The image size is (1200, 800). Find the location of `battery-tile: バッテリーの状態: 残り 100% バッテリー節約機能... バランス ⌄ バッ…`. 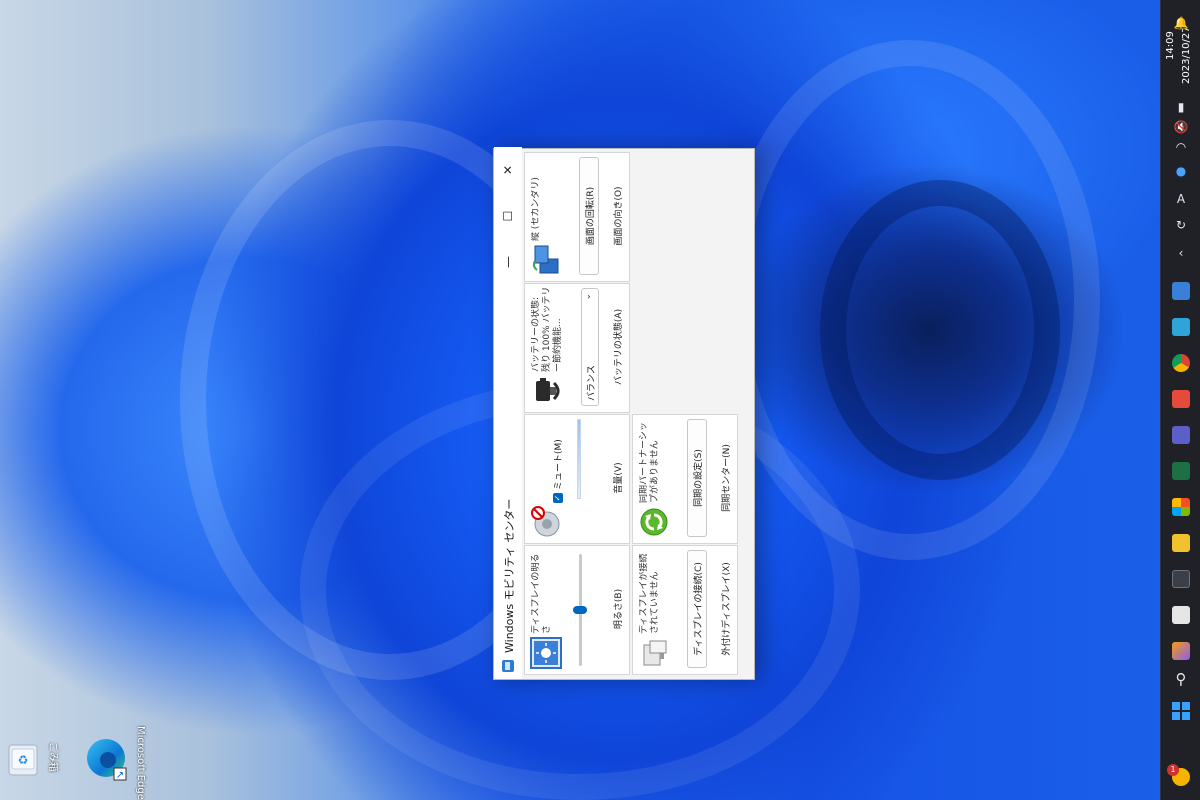

battery-tile: バッテリーの状態: 残り 100% バッテリー節約機能... バランス ⌄ バッ… is located at coordinates (577, 348).